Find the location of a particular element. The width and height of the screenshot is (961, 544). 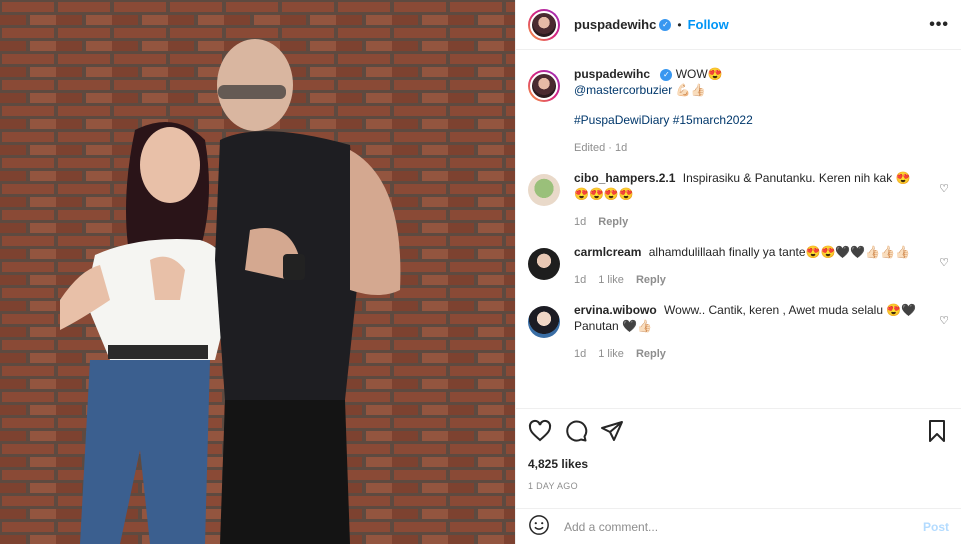

caption-meta: Edited · 1d is located at coordinates (749, 148).